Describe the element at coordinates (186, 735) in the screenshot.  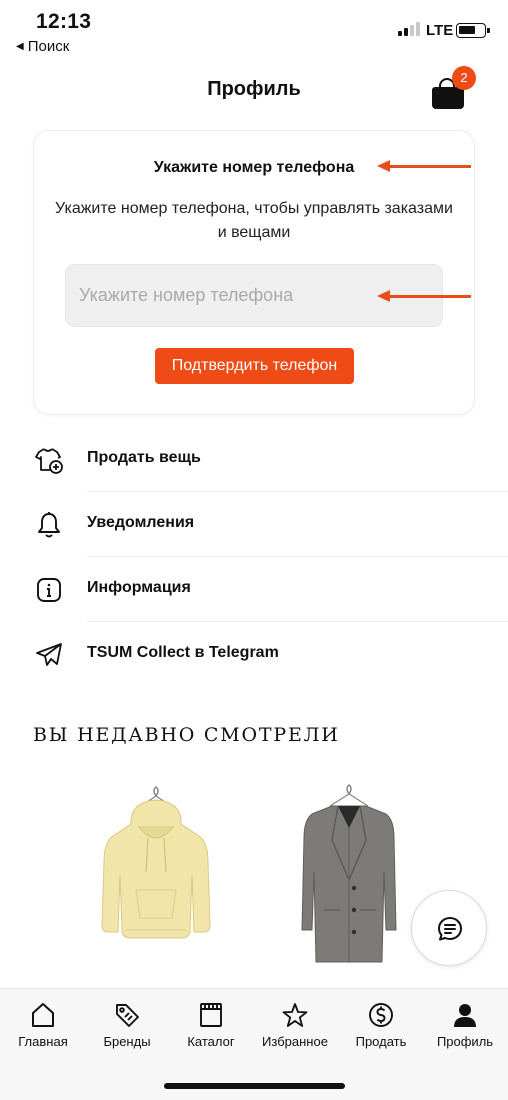
I see `recently-viewed-title: ВЫ НЕДАВНО СМОТРЕЛИ` at that location.